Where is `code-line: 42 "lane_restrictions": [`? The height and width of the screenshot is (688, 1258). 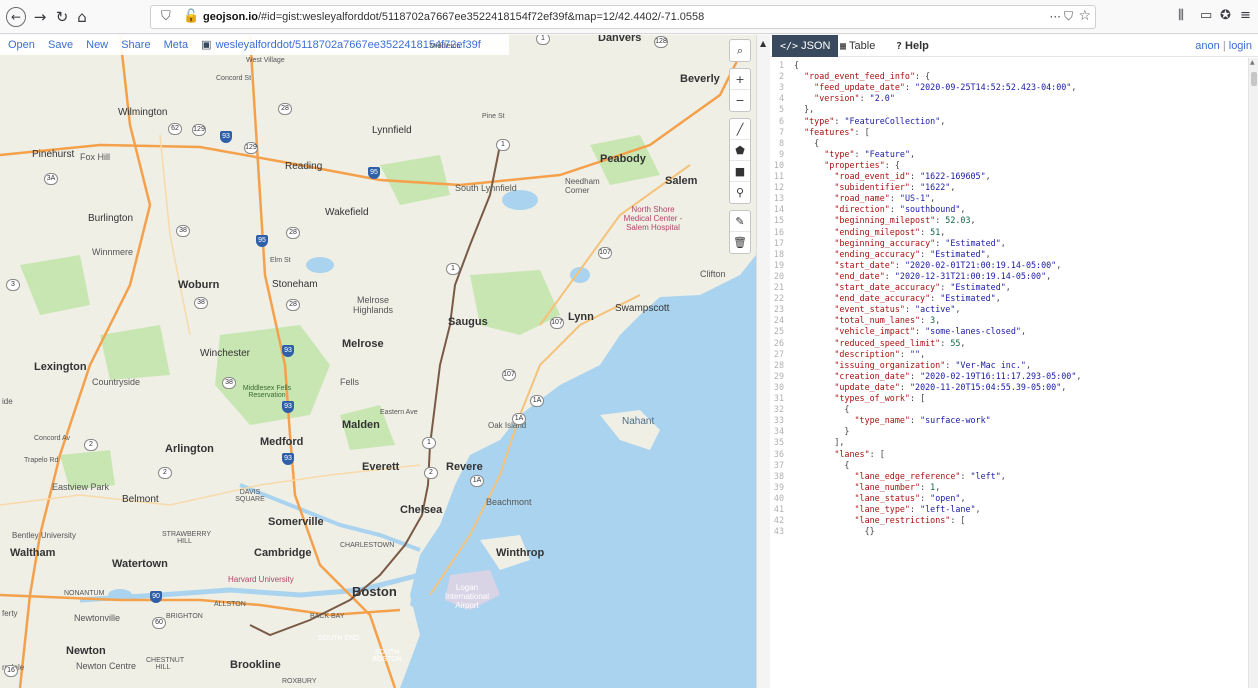 code-line: 42 "lane_restrictions": [ is located at coordinates (1007, 520).